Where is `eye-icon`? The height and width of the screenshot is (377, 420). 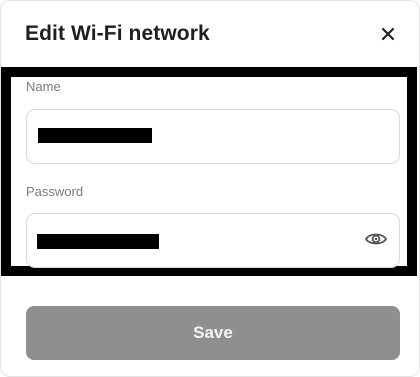
eye-icon is located at coordinates (376, 239).